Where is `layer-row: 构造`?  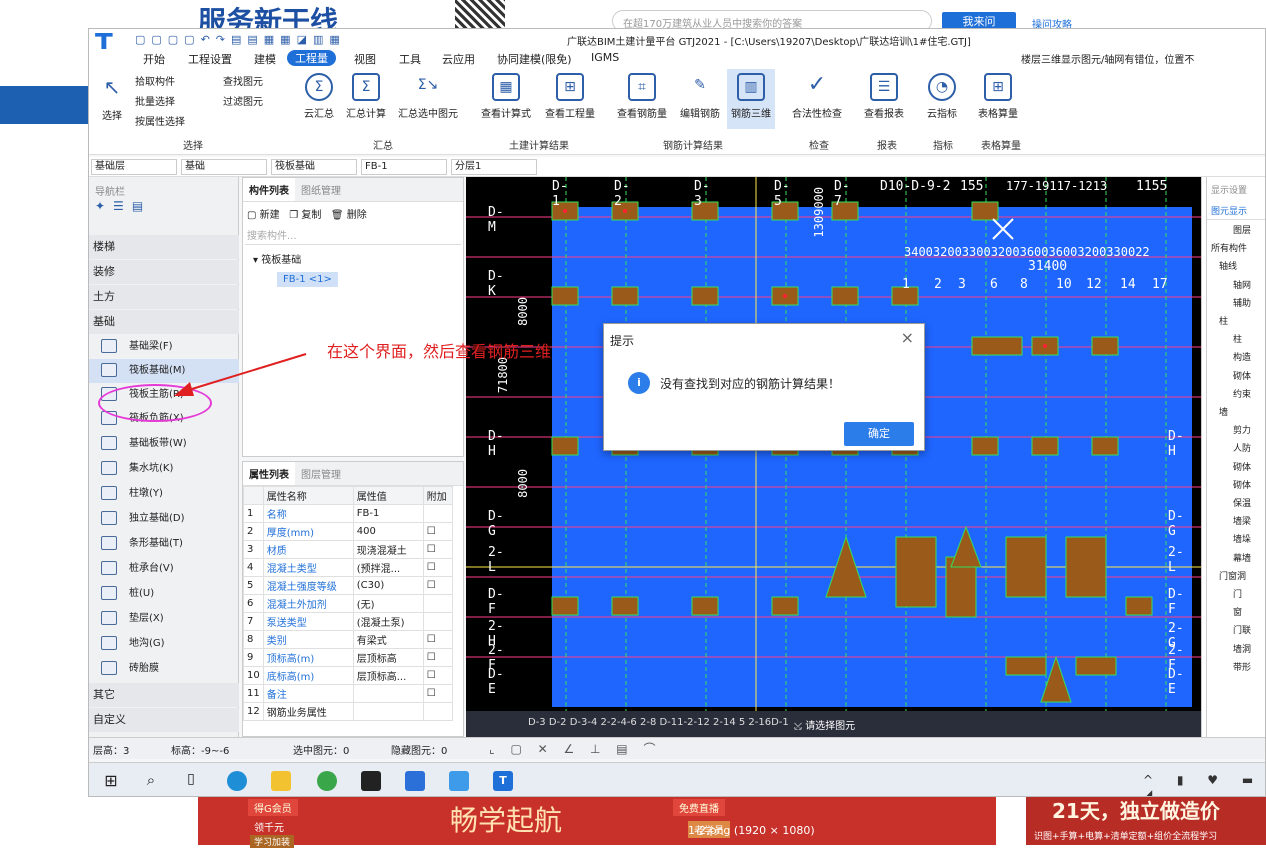 layer-row: 构造 is located at coordinates (1238, 358).